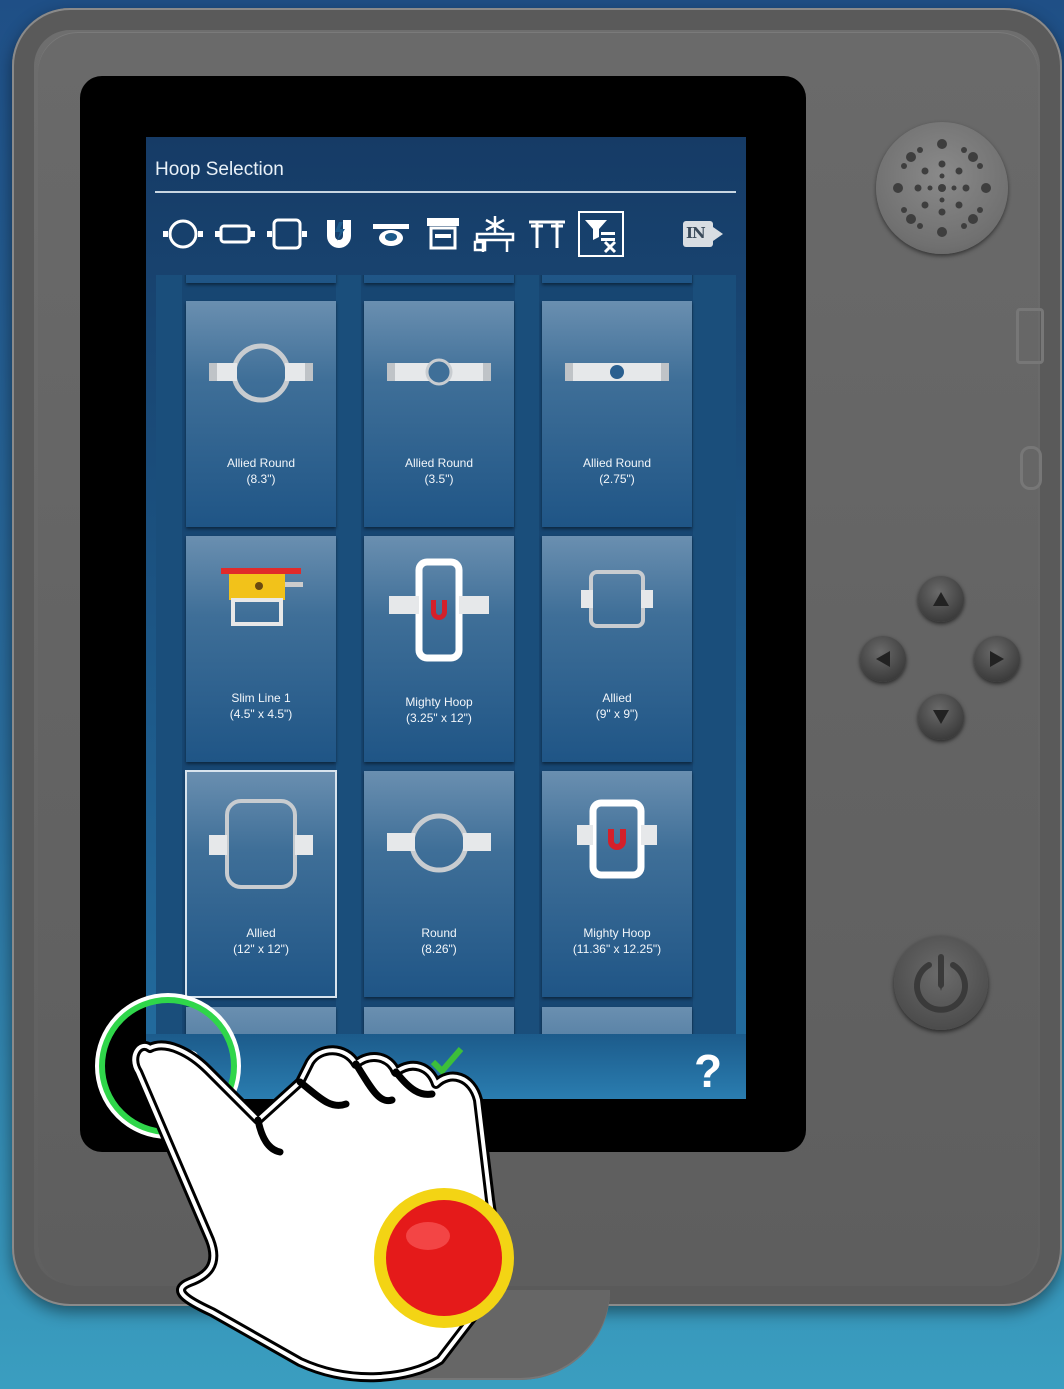  I want to click on arrow-right-button, so click(997, 659).